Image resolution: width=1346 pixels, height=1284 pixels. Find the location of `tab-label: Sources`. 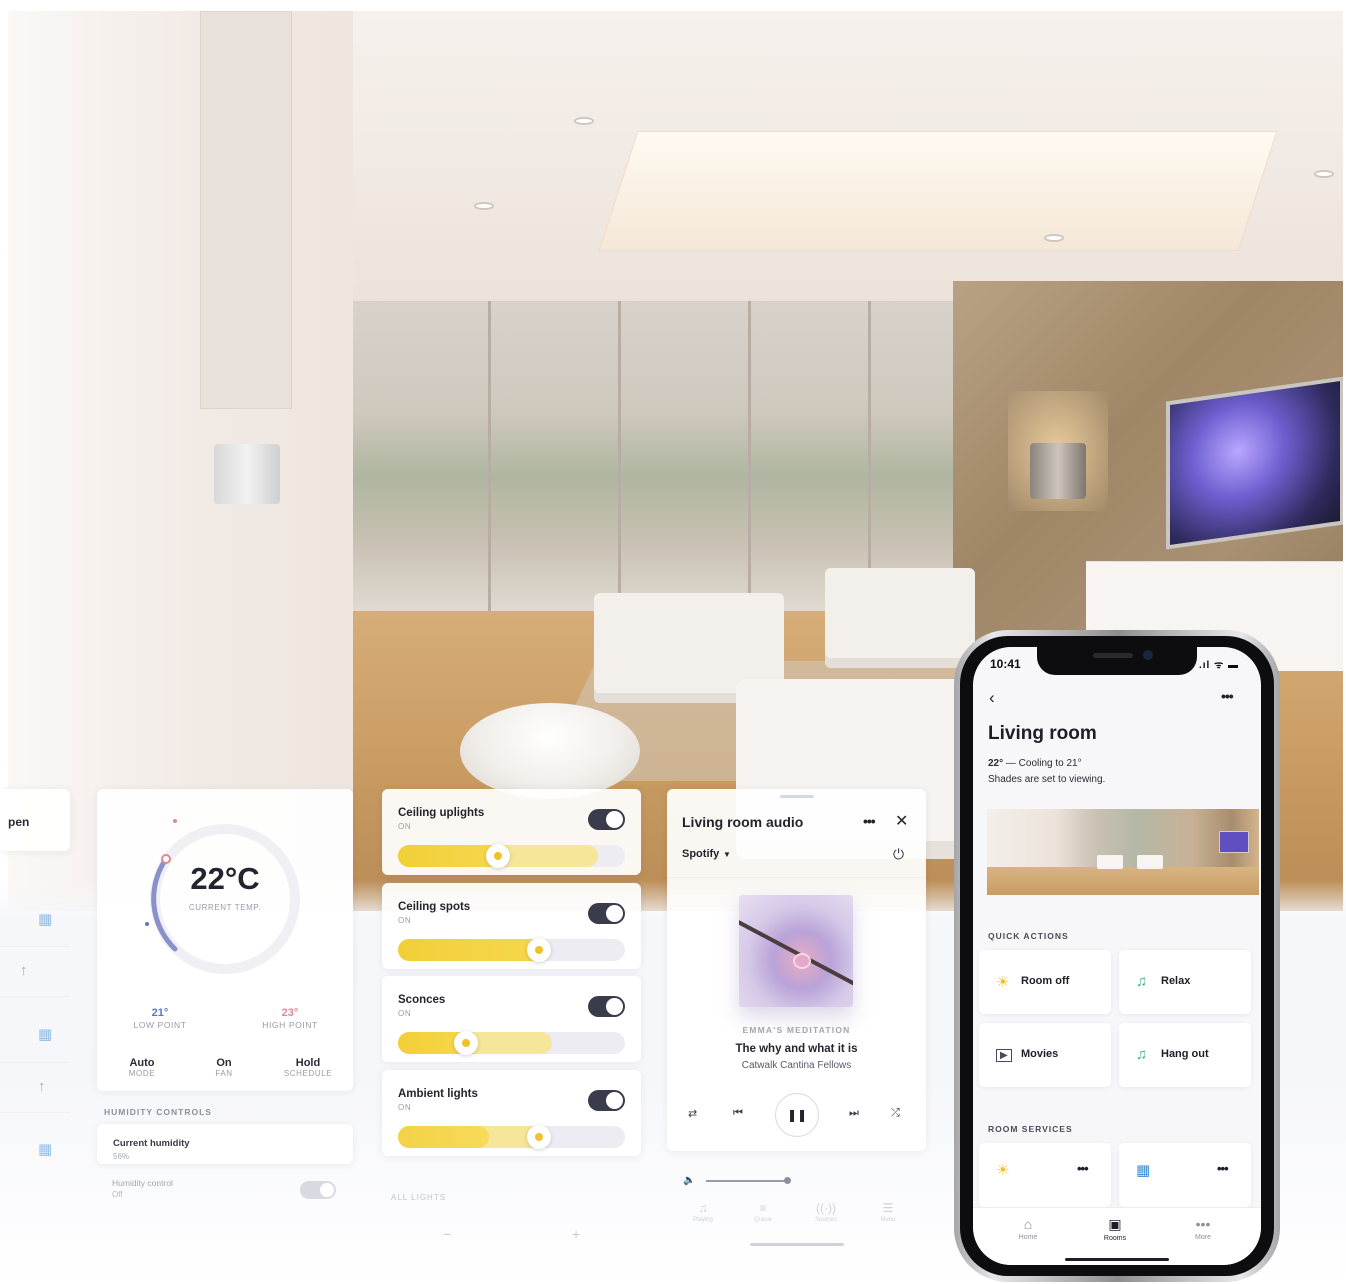

tab-label: Sources is located at coordinates (825, 1220).